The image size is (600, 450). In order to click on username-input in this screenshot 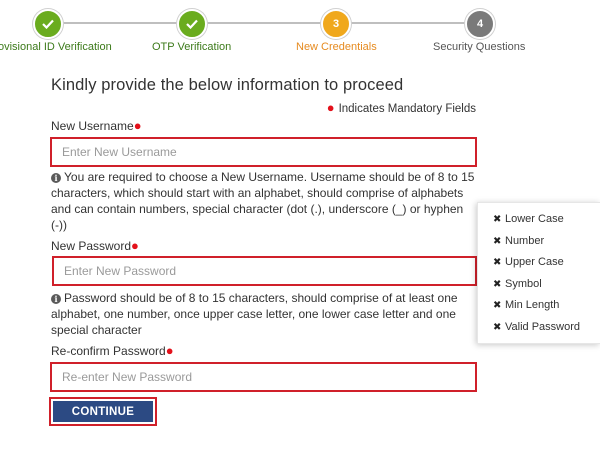, I will do `click(263, 152)`.